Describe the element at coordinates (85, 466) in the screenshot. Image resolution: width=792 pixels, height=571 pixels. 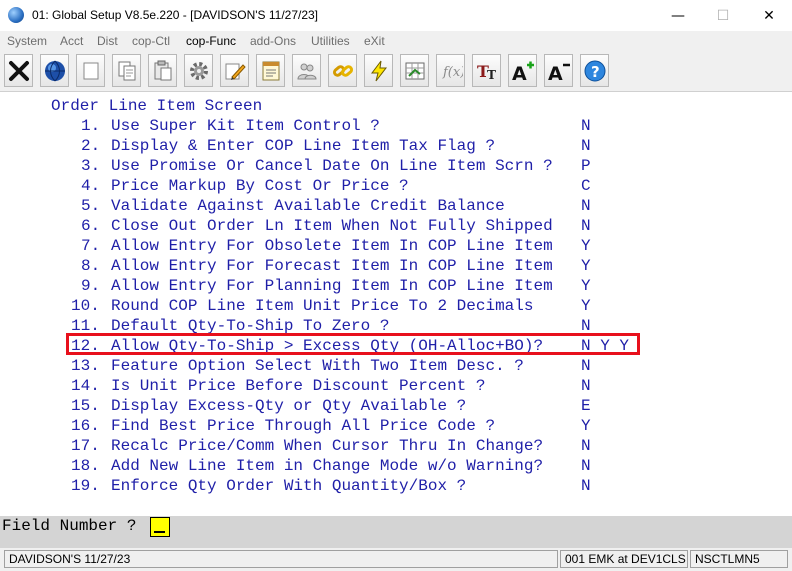
I see `item-number: 18.` at that location.